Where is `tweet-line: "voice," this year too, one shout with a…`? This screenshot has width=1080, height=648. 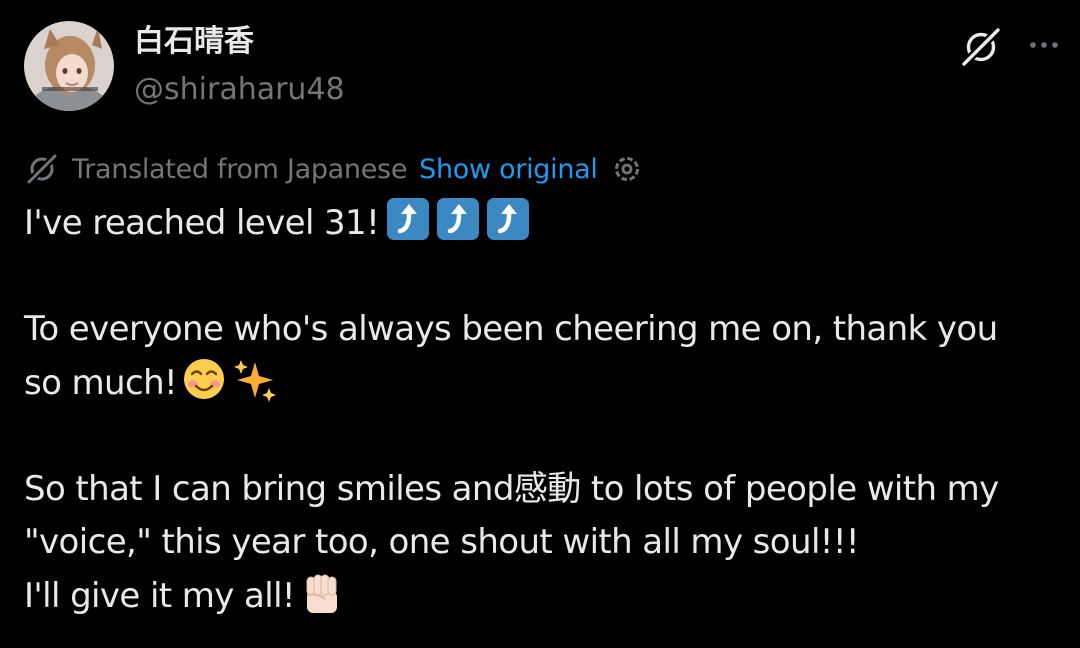
tweet-line: "voice," this year too, one shout with a… is located at coordinates (441, 542).